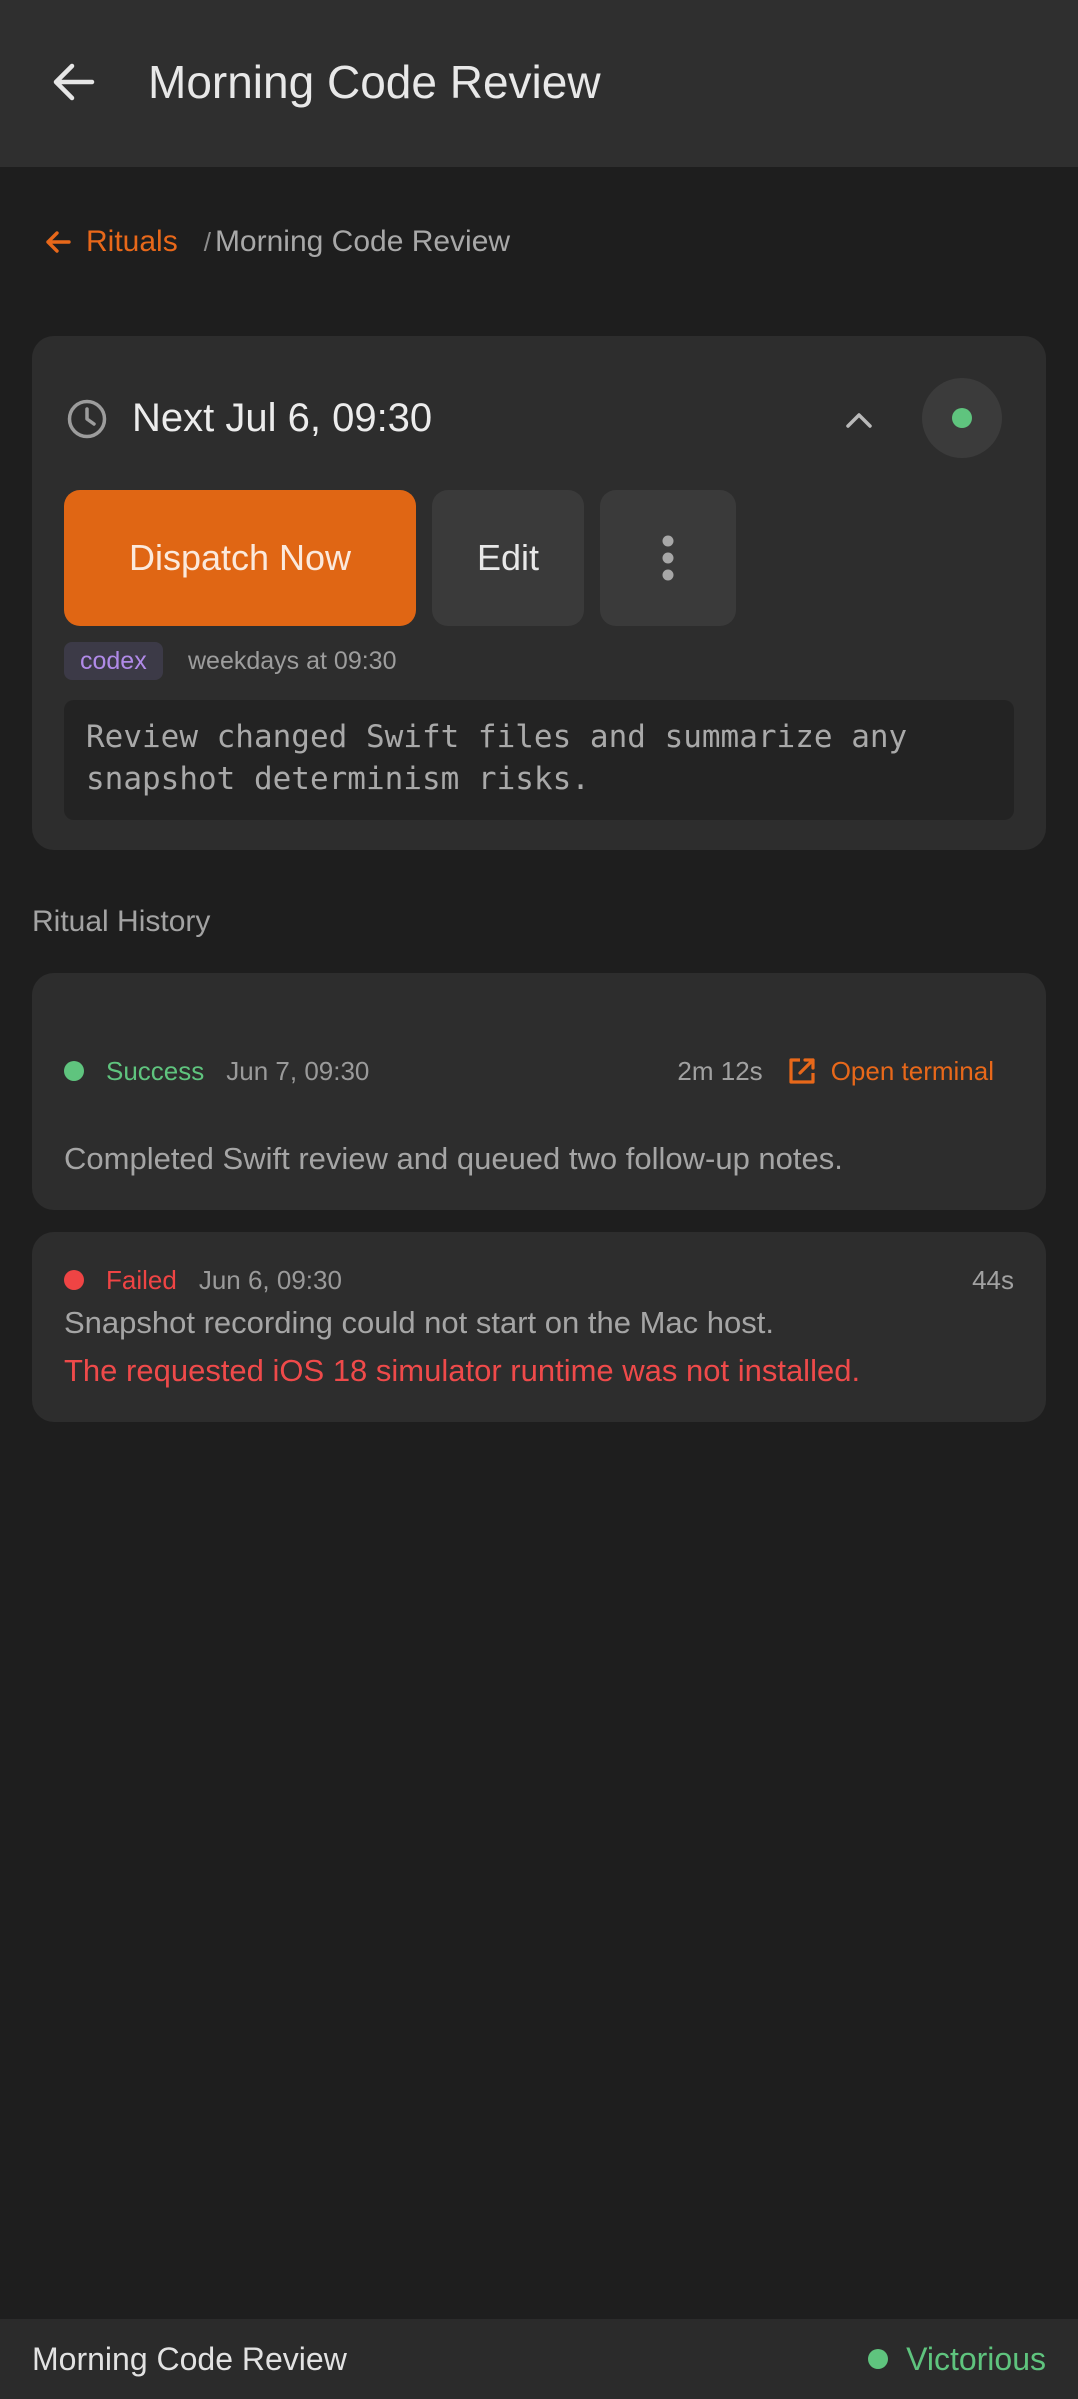 This screenshot has height=2399, width=1078. I want to click on success-status-dot, so click(74, 1071).